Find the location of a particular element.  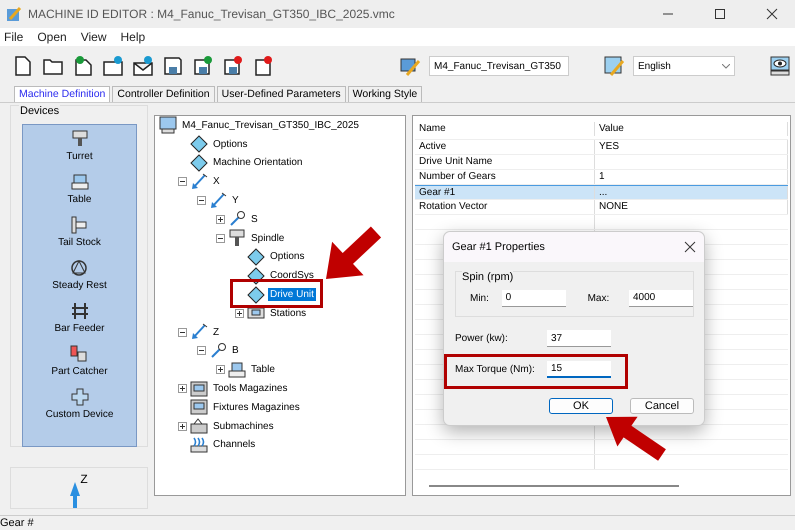

tree-item: X is located at coordinates (216, 181).